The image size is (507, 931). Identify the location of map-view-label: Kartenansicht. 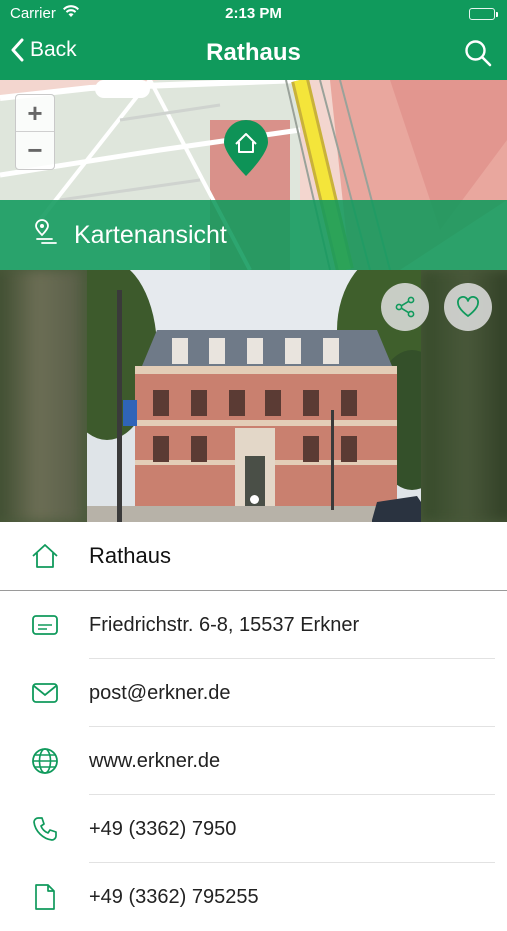
(150, 234).